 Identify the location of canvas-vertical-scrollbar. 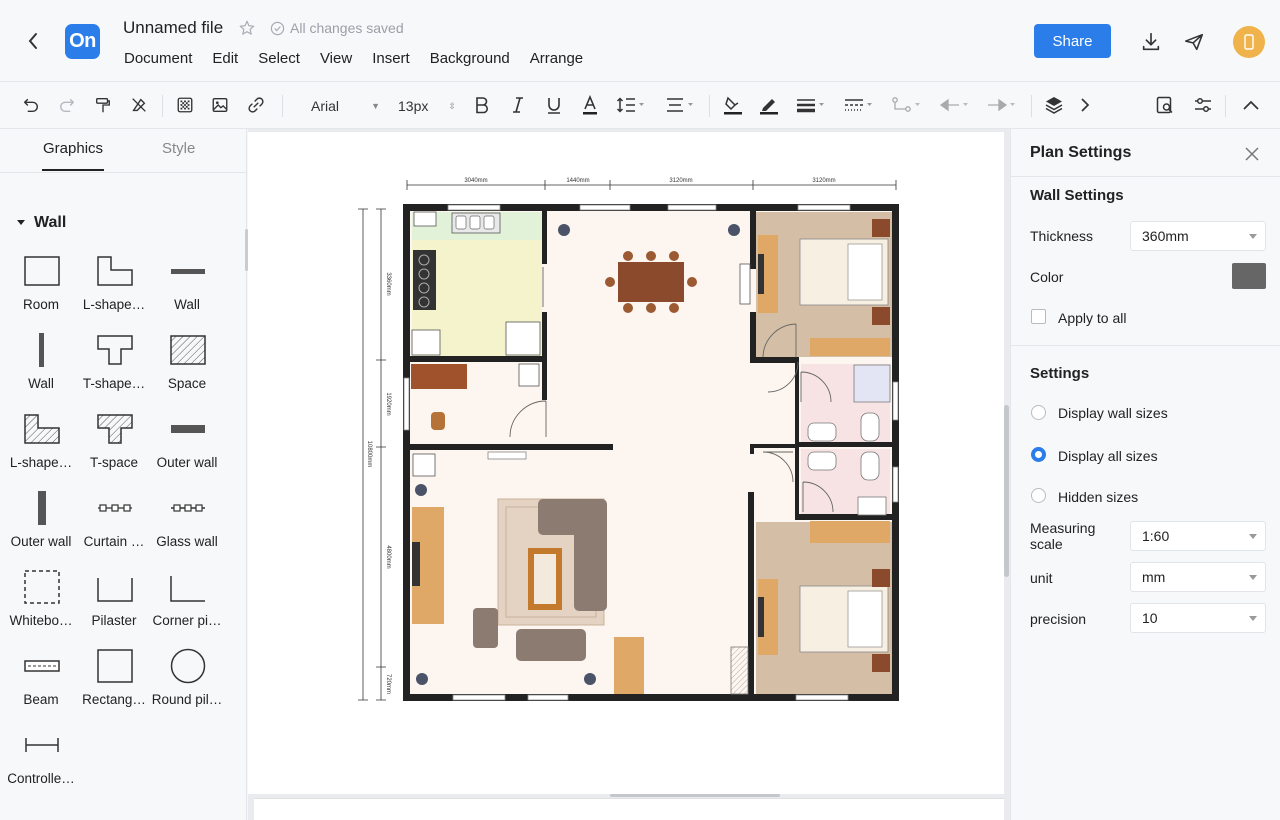
(1006, 491).